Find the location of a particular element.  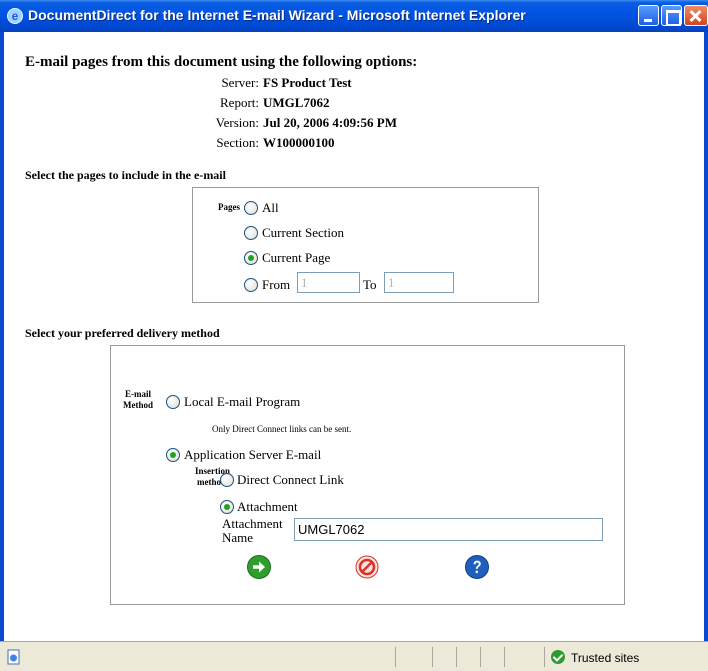

info-label: Version: is located at coordinates (237, 122).